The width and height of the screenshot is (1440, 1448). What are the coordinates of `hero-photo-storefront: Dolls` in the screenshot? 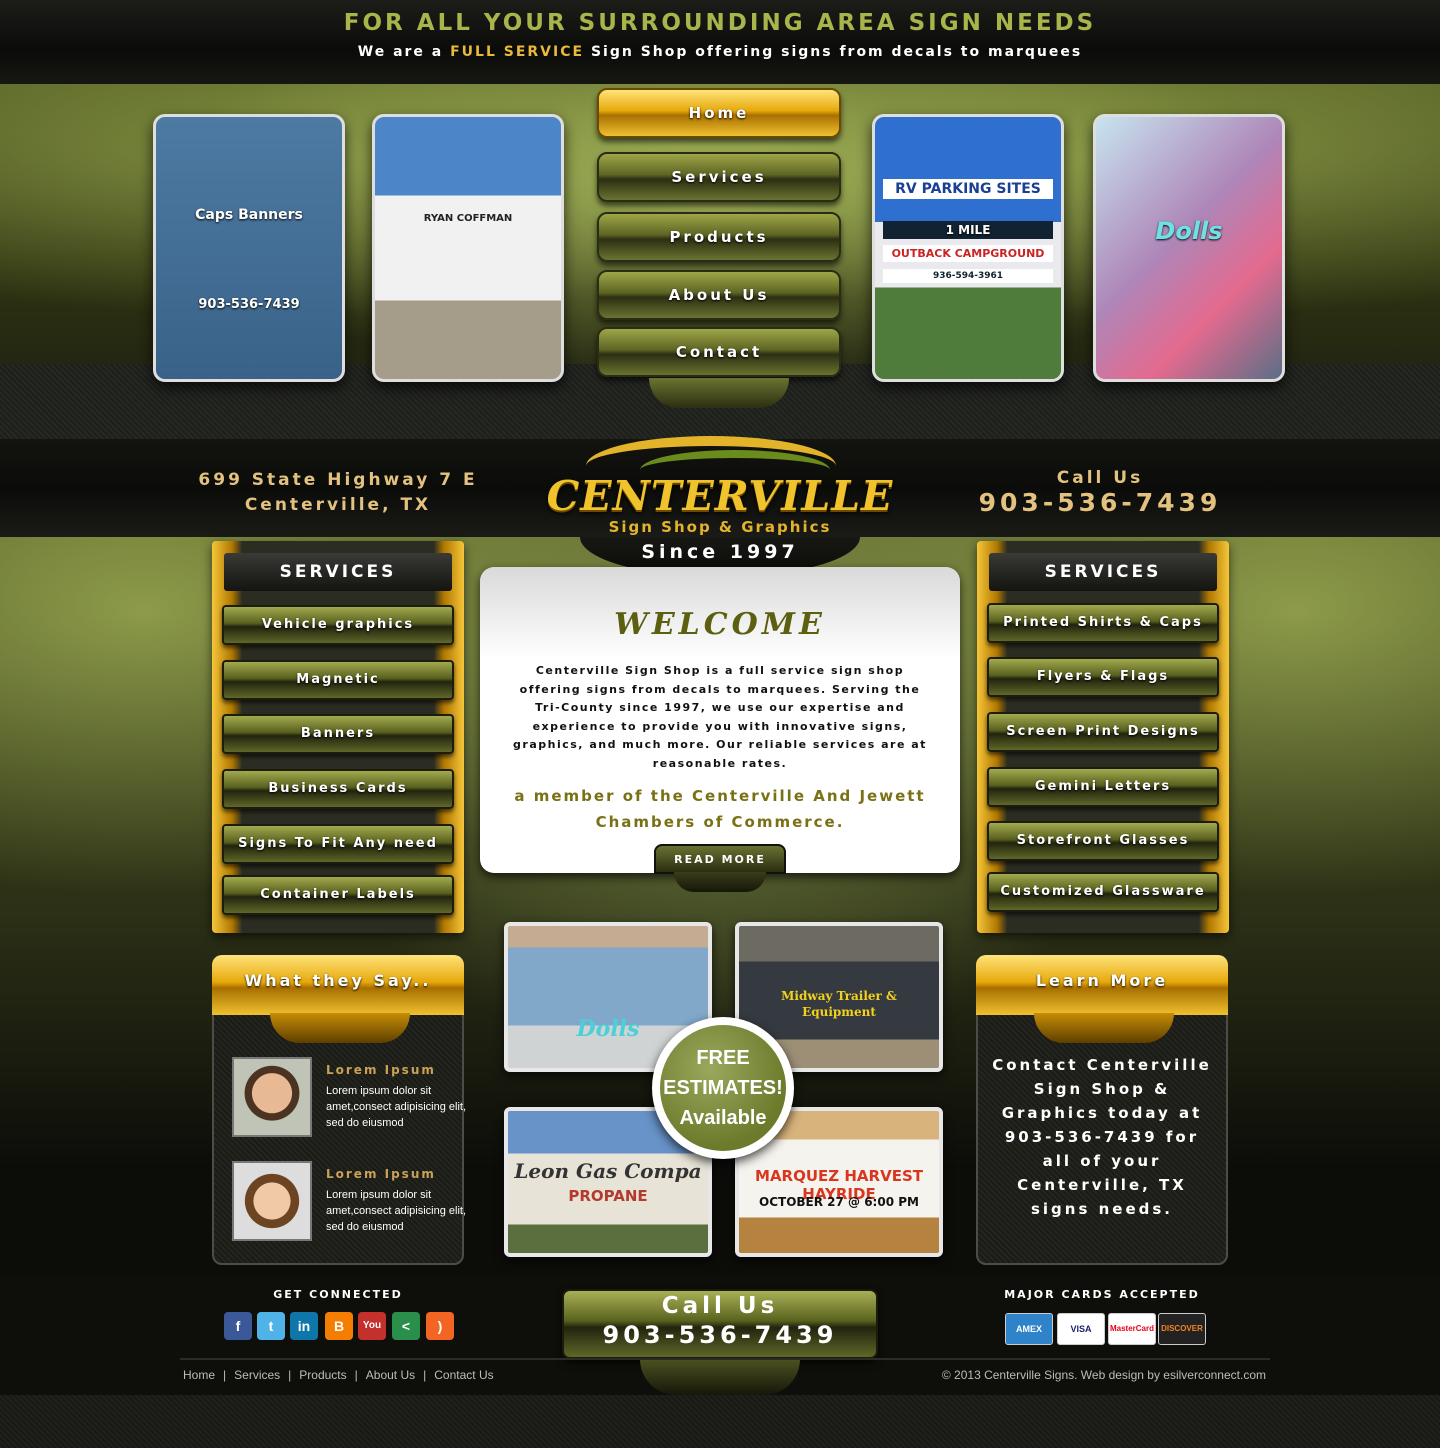 It's located at (1189, 248).